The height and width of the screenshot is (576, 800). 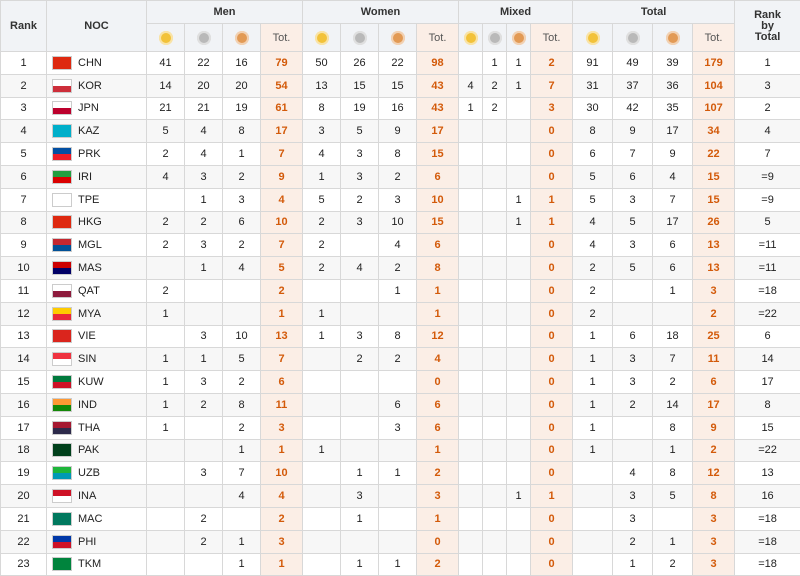 What do you see at coordinates (166, 131) in the screenshot?
I see `men-gold-cell: 5` at bounding box center [166, 131].